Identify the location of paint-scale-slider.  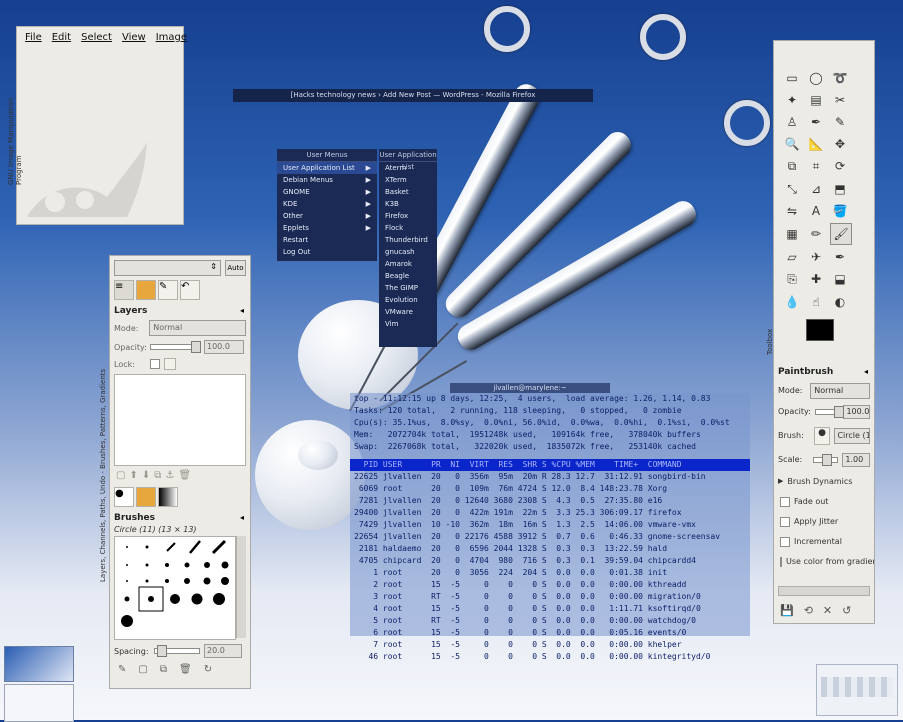
(825, 459).